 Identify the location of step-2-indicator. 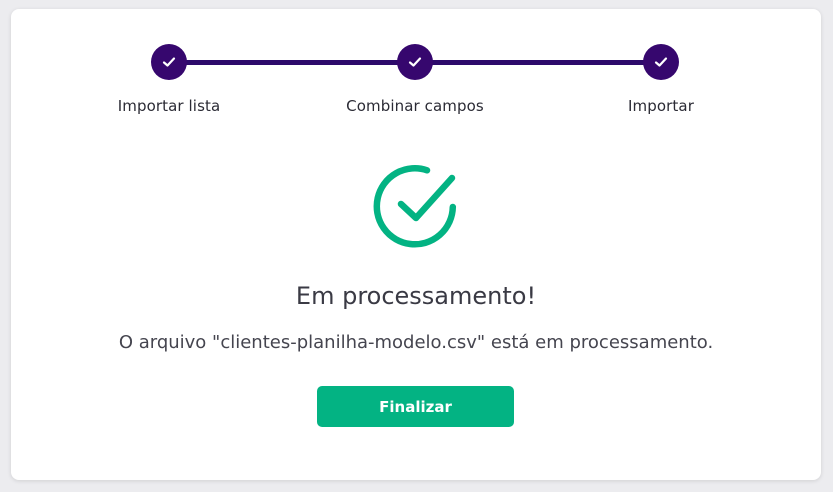
(415, 62).